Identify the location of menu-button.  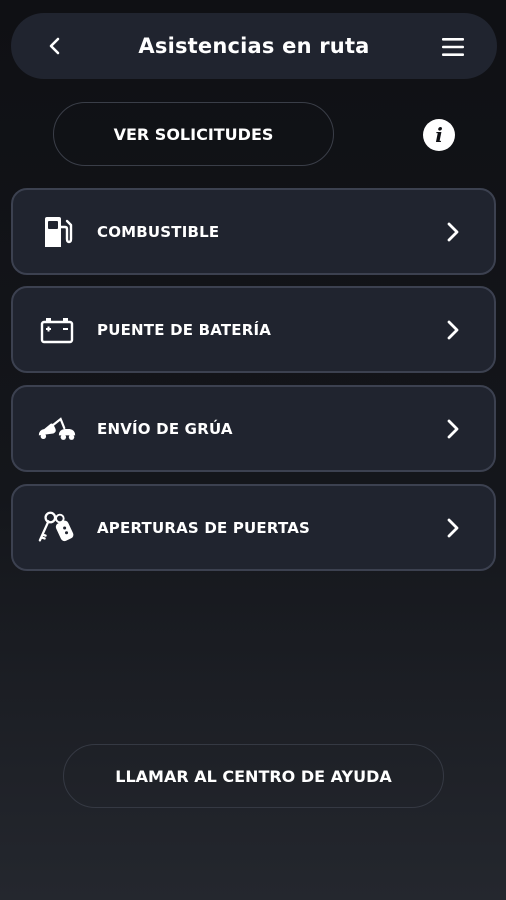
(453, 47).